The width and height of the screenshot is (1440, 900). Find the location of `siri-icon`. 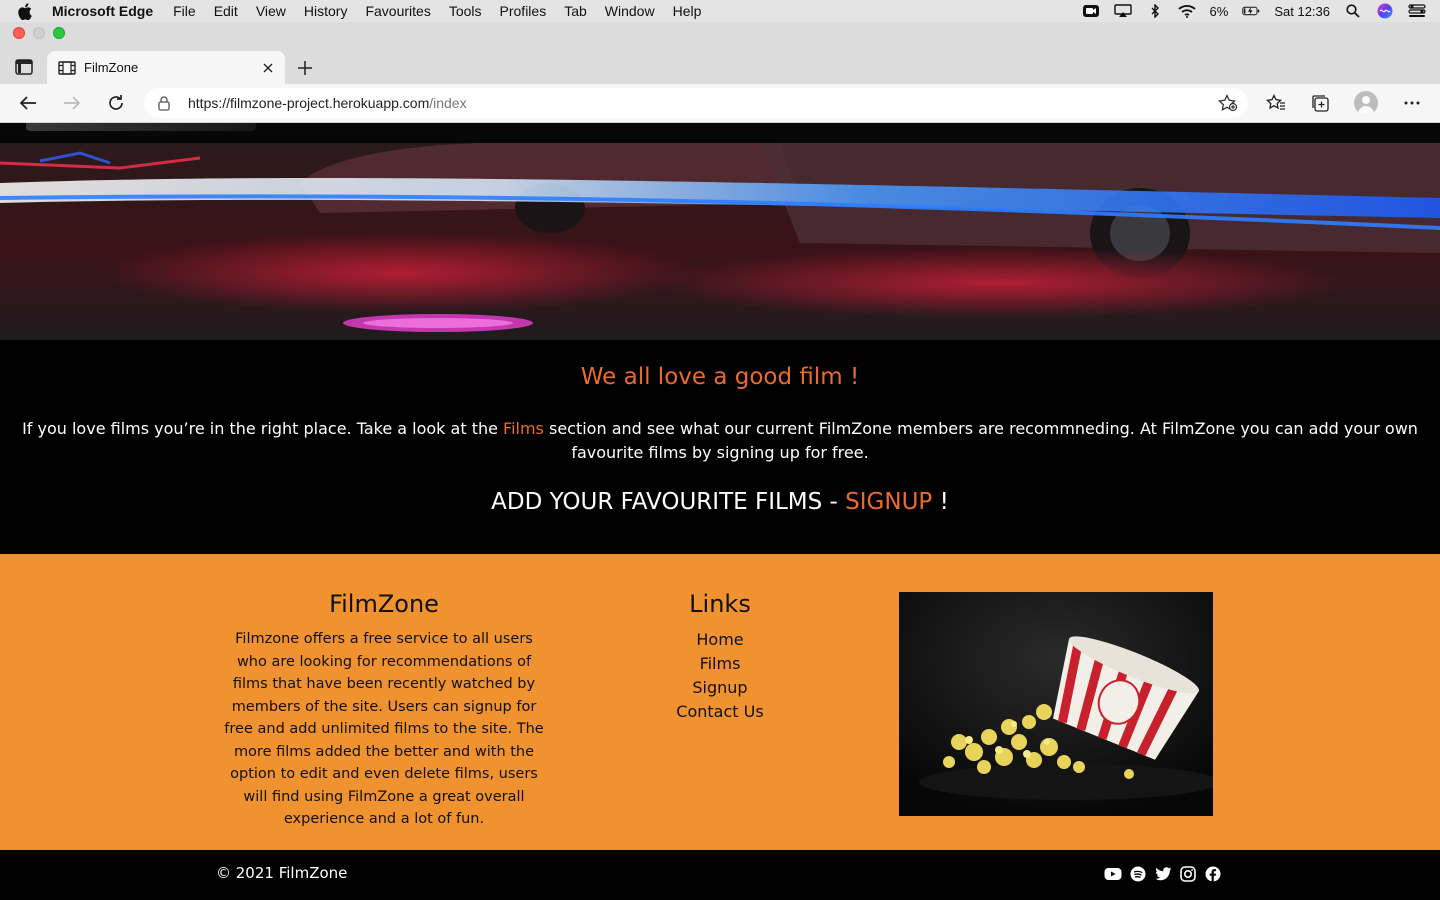

siri-icon is located at coordinates (1385, 11).